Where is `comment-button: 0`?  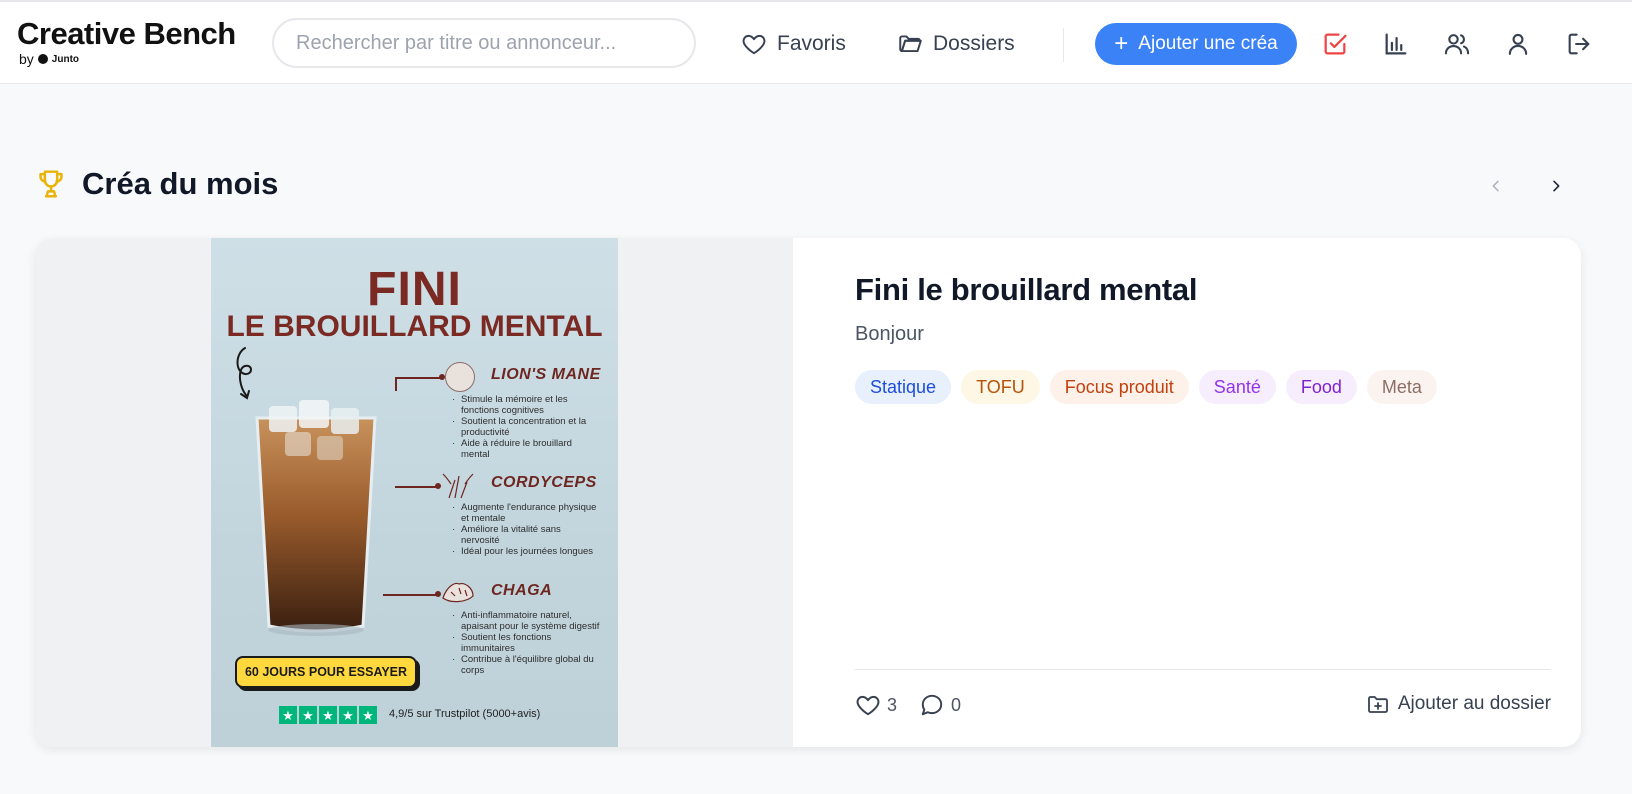 comment-button: 0 is located at coordinates (940, 705).